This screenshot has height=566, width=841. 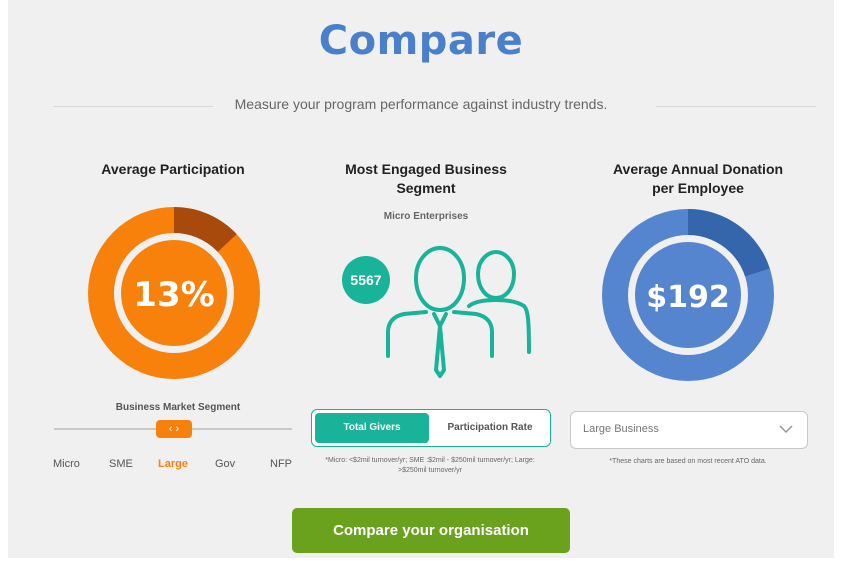 I want to click on select-value: Large Business, so click(x=621, y=429).